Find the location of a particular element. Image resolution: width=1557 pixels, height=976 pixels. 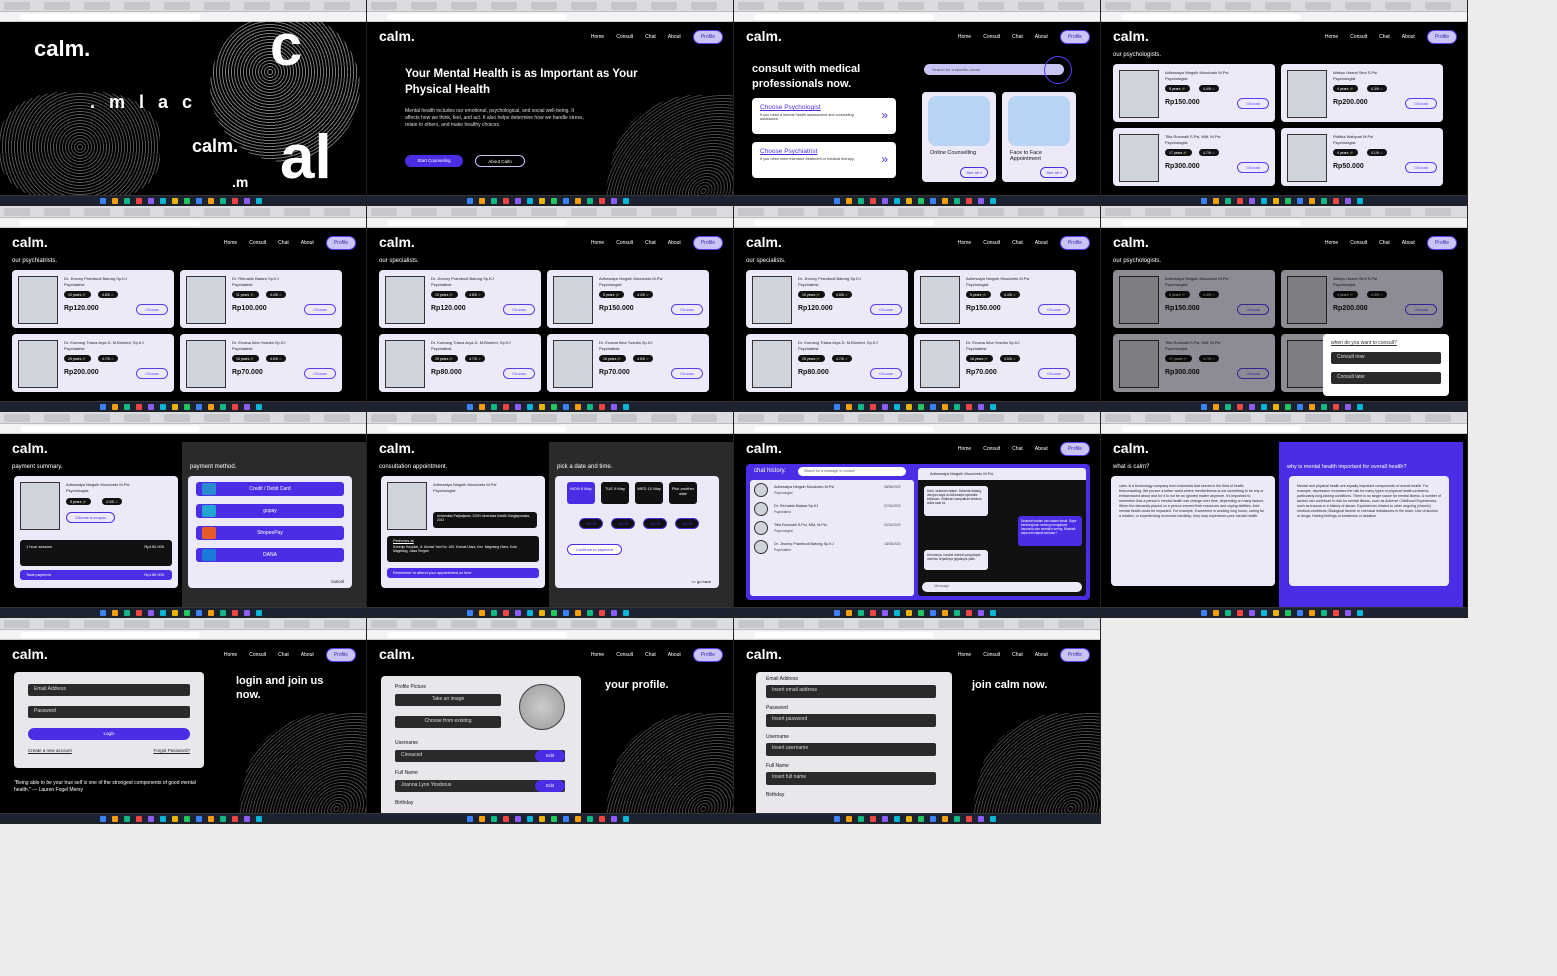

payment-method-option: Credit / Debit Card is located at coordinates (270, 489).